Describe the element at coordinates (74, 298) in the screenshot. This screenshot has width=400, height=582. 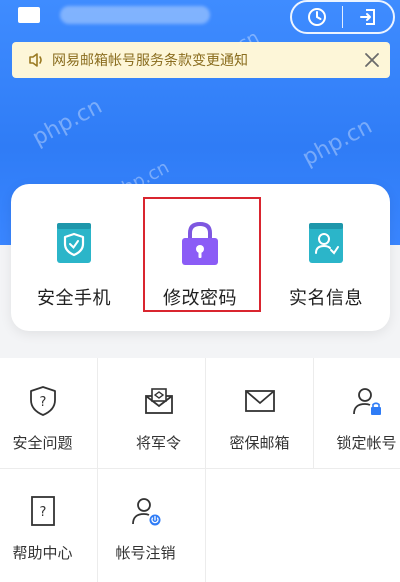
I see `secure-phone-label: 安全手机` at that location.